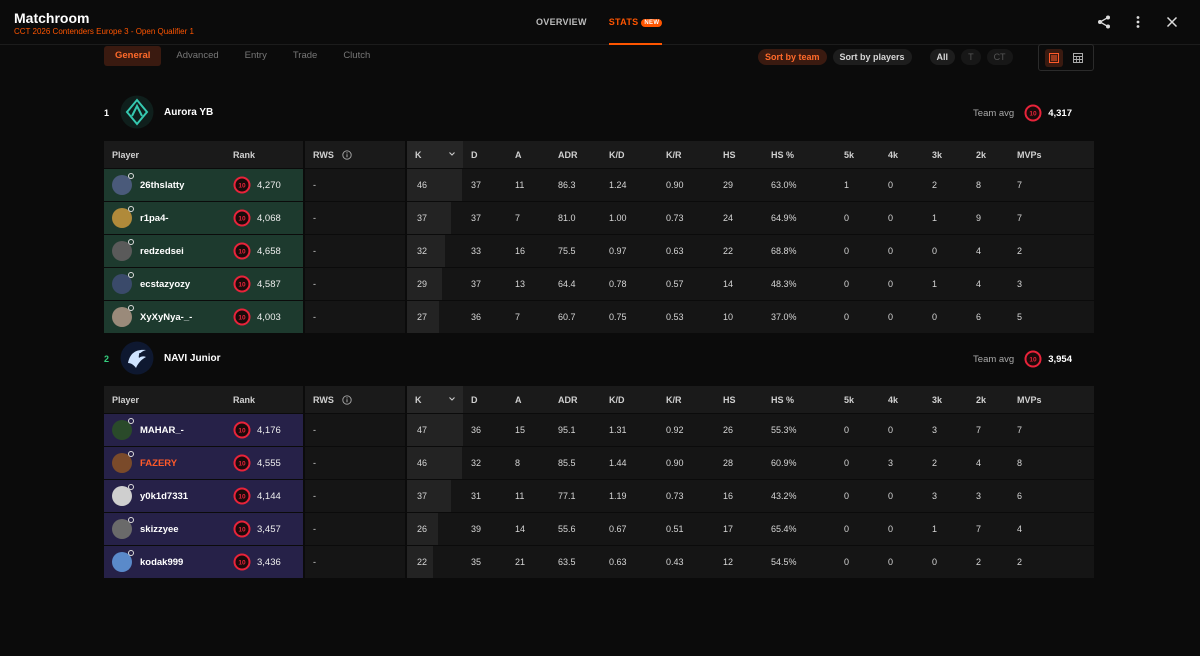  Describe the element at coordinates (197, 56) in the screenshot. I see `subtab-advanced: Advanced` at that location.